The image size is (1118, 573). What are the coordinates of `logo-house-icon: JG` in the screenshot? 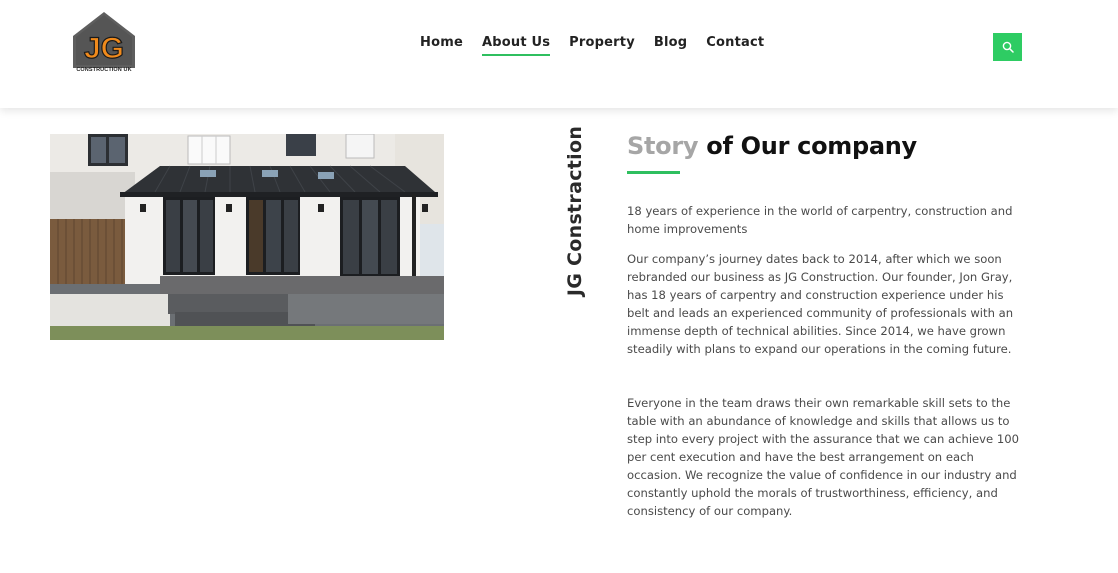 It's located at (104, 40).